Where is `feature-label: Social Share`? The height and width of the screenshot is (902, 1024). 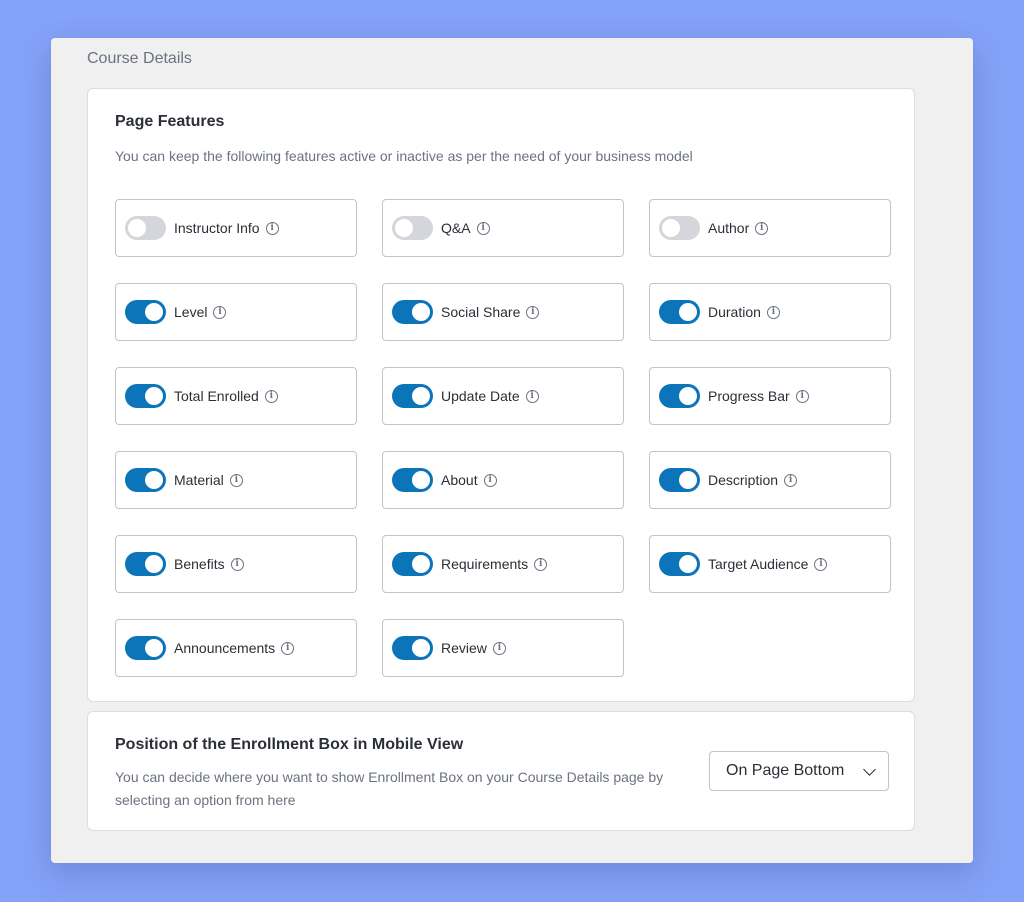 feature-label: Social Share is located at coordinates (481, 312).